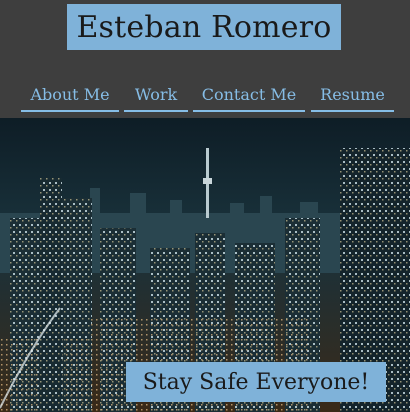  What do you see at coordinates (352, 95) in the screenshot?
I see `nav-item-resume: Resume` at bounding box center [352, 95].